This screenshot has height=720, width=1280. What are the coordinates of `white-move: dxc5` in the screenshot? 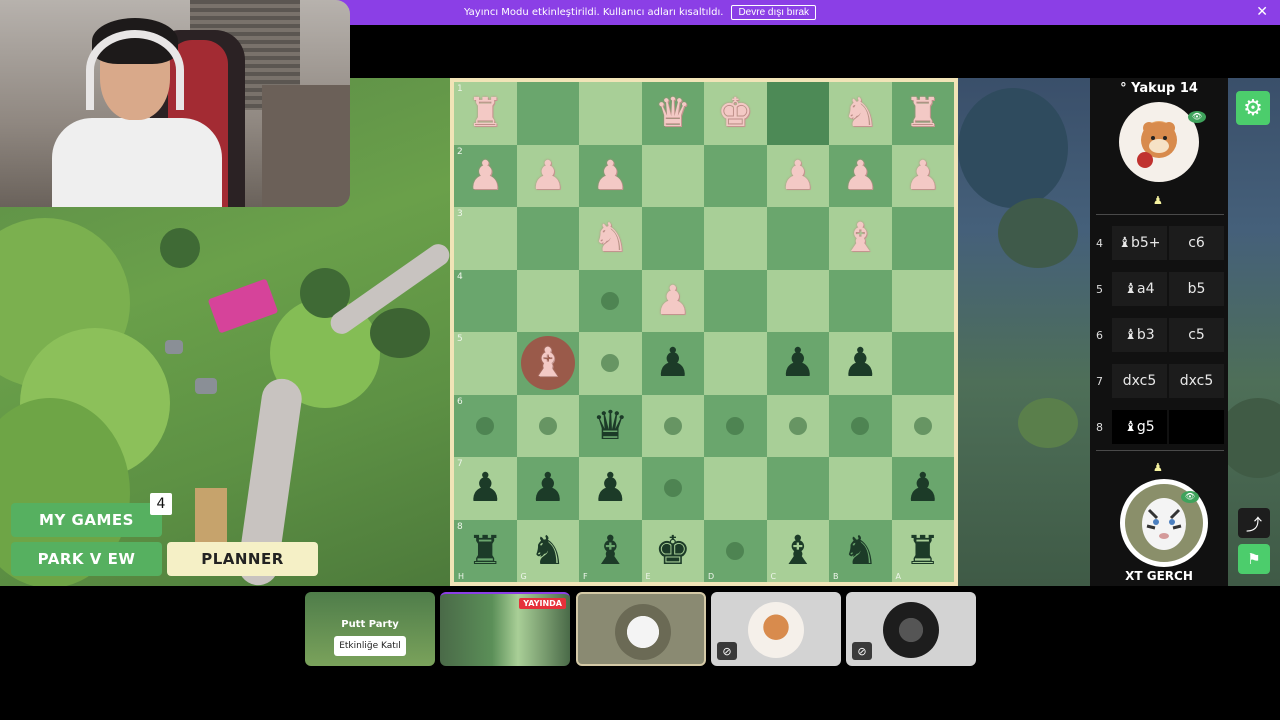 It's located at (1139, 381).